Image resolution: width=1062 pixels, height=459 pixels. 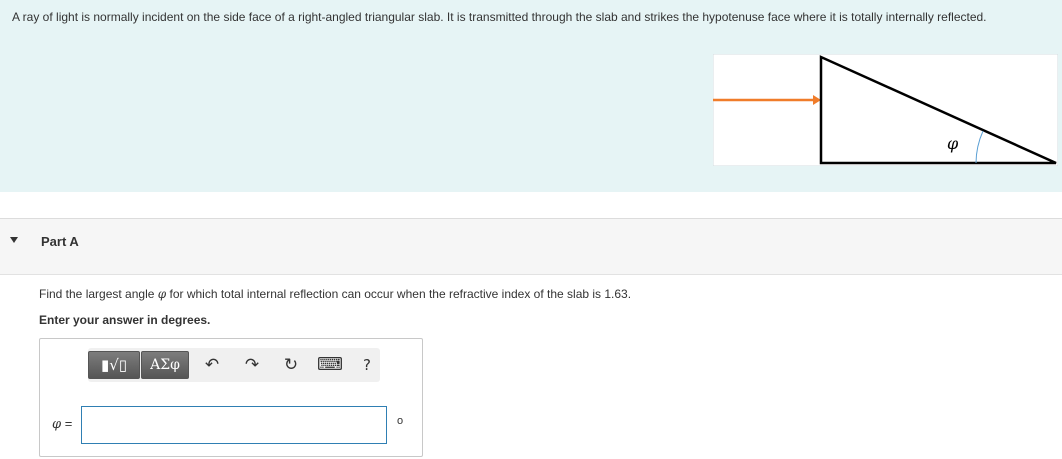 What do you see at coordinates (531, 247) in the screenshot?
I see `part-a-header: Part A` at bounding box center [531, 247].